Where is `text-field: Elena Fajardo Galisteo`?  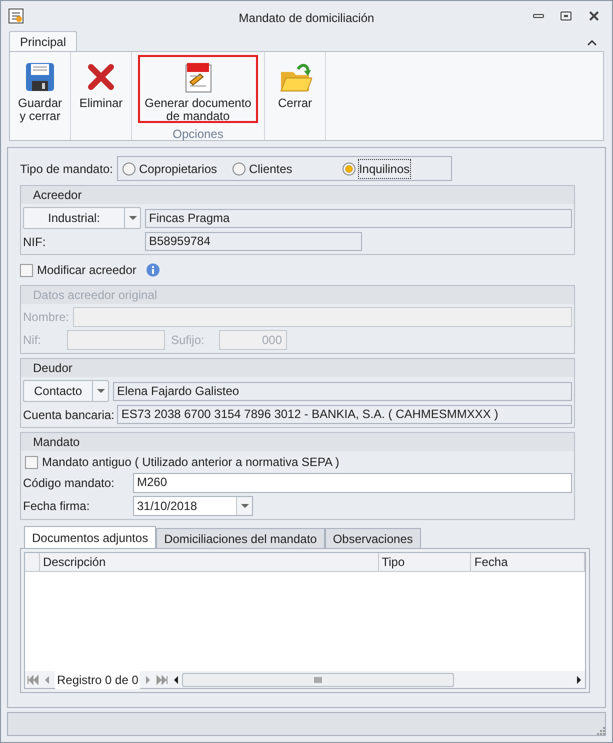
text-field: Elena Fajardo Galisteo is located at coordinates (342, 391).